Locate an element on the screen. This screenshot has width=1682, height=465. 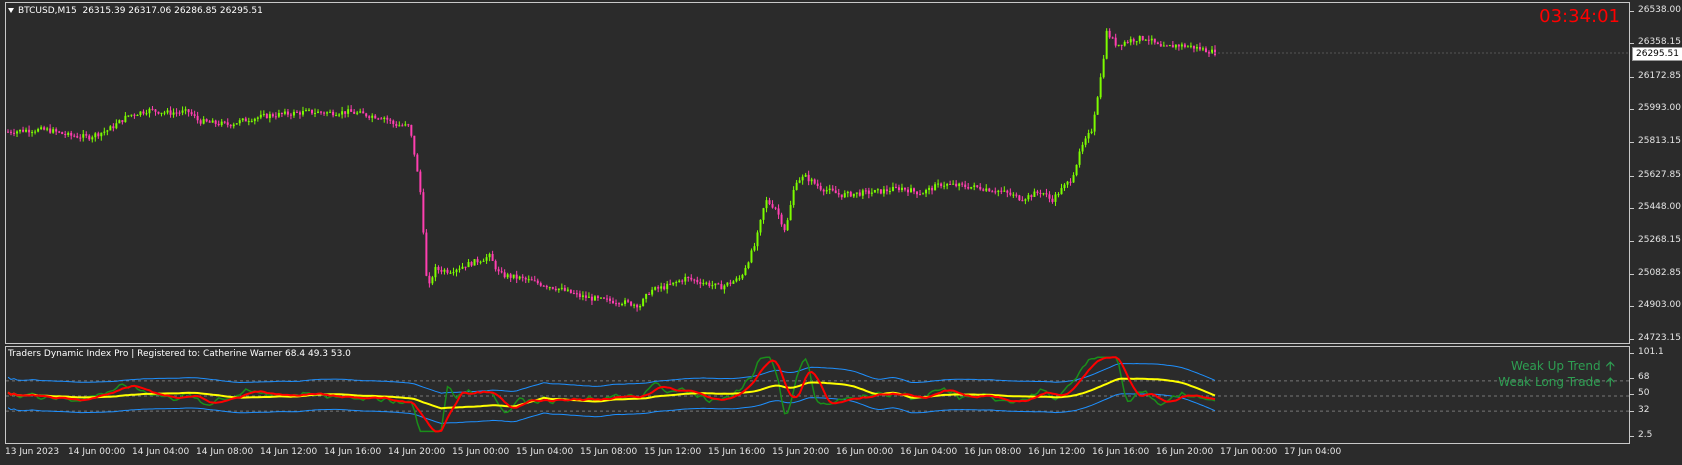
ohlc-values: 26315.39 26317.06 26286.85 26295.51 is located at coordinates (172, 11).